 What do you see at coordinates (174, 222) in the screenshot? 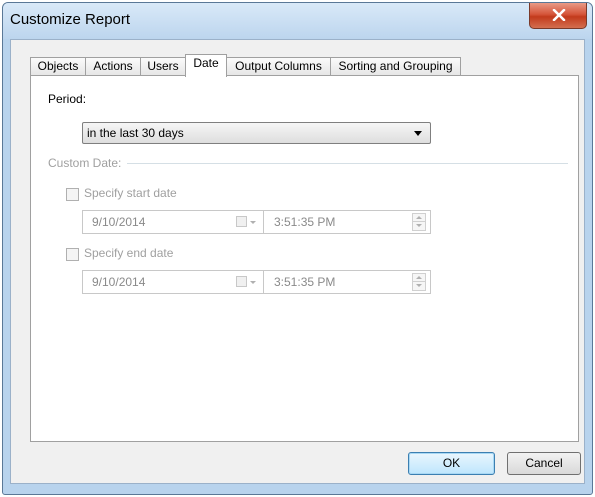
I see `start-date-picker: 9/10/2014` at bounding box center [174, 222].